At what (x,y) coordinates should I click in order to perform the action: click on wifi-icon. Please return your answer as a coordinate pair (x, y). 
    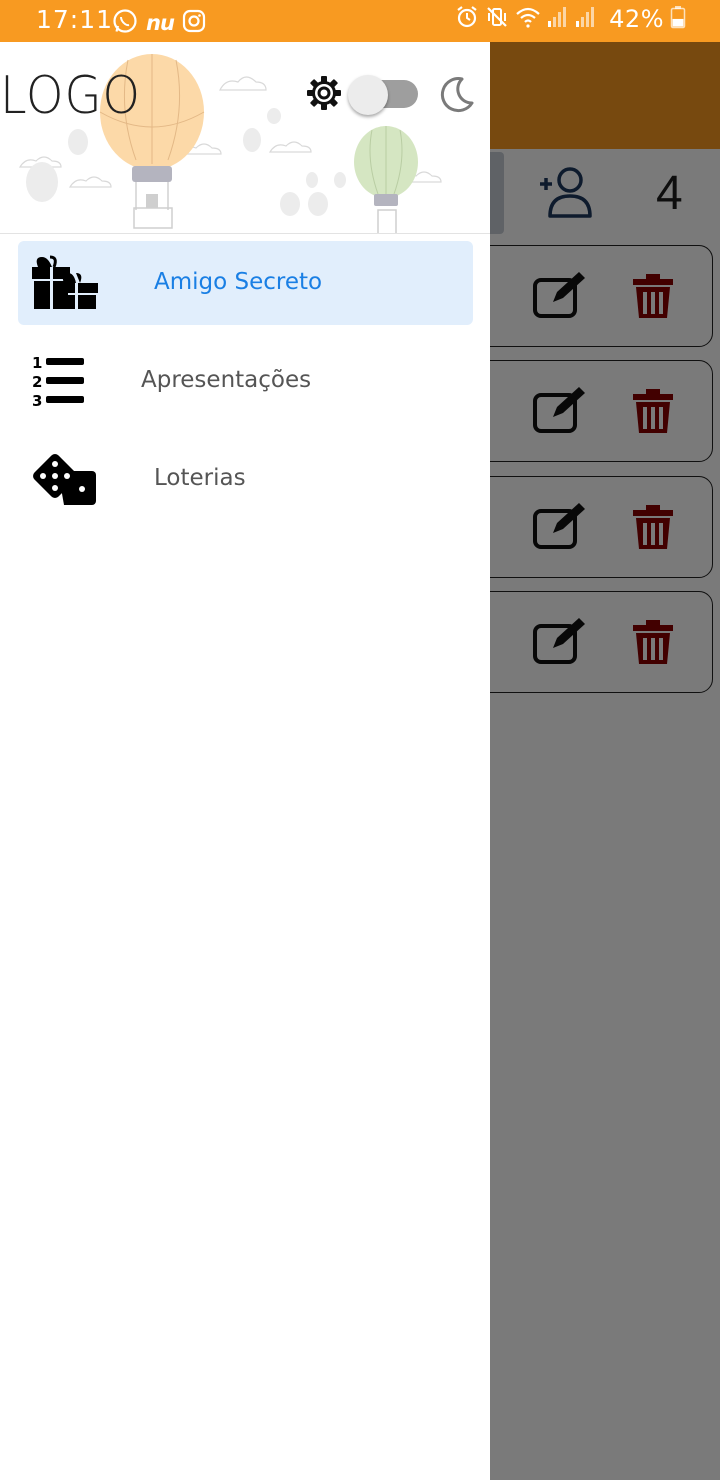
    Looking at the image, I should click on (528, 19).